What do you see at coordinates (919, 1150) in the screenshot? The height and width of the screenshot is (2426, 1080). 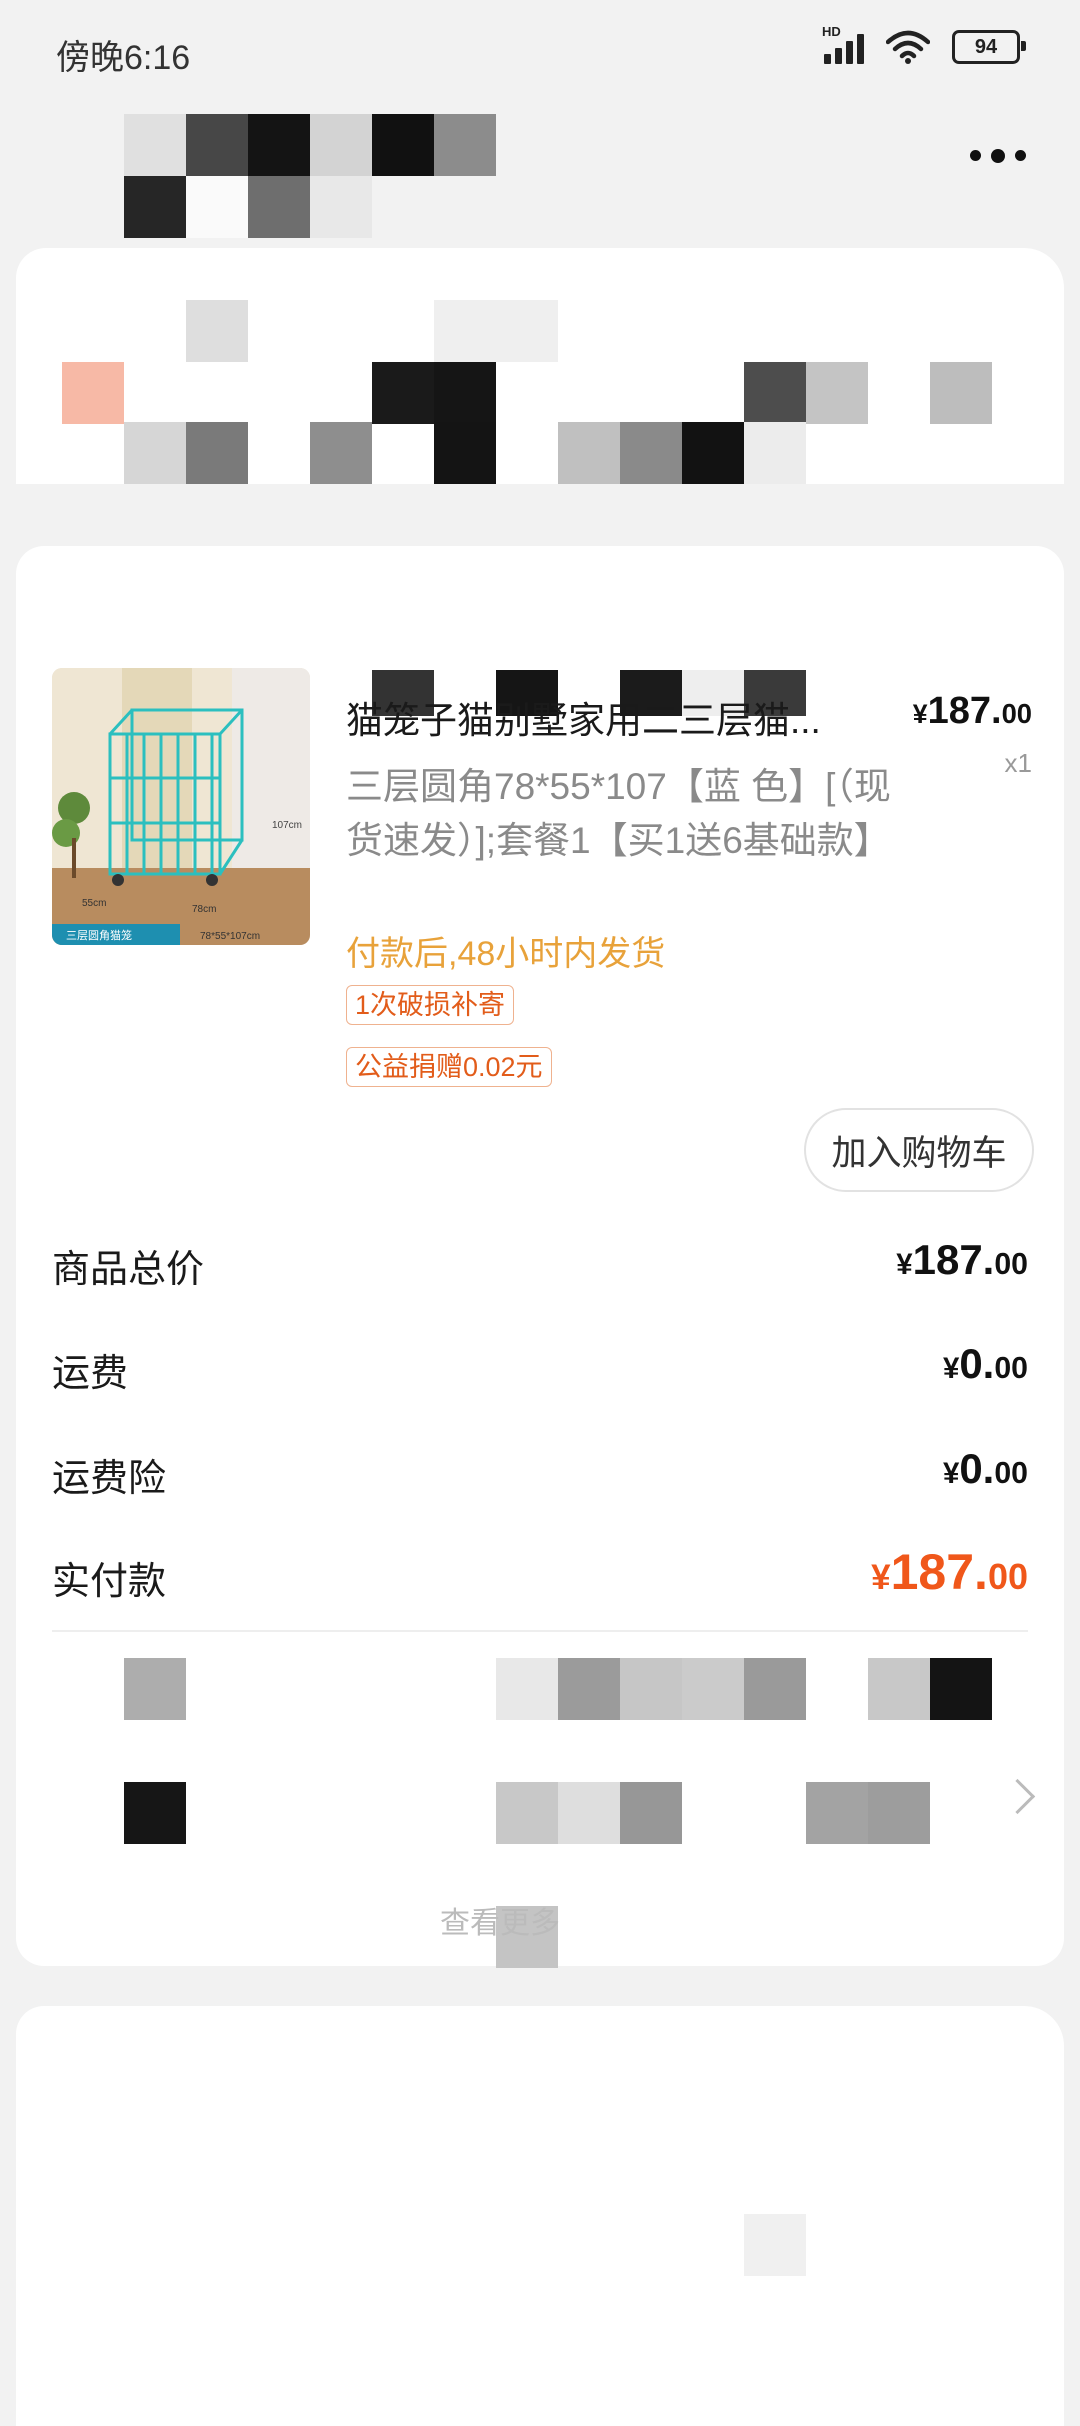 I see `add-to-cart-button: 加入购物车` at bounding box center [919, 1150].